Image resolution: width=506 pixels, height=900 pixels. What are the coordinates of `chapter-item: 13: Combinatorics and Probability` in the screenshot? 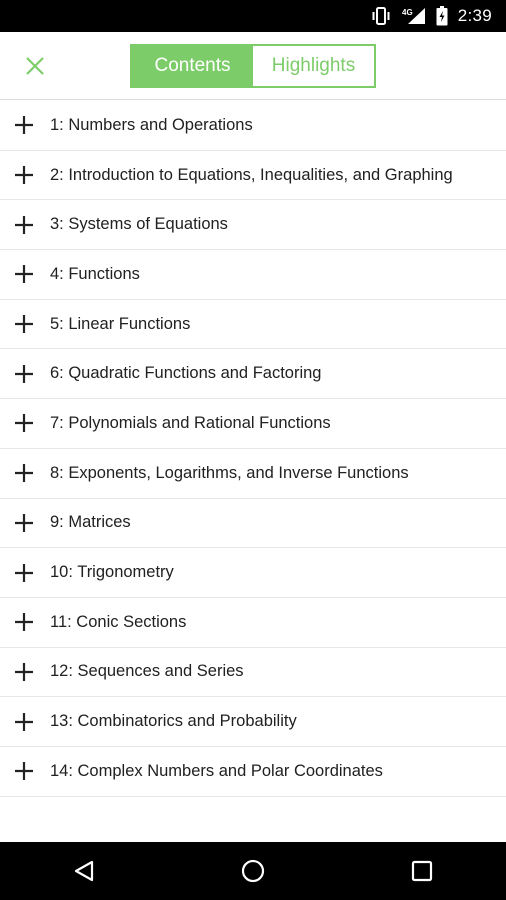 It's located at (253, 722).